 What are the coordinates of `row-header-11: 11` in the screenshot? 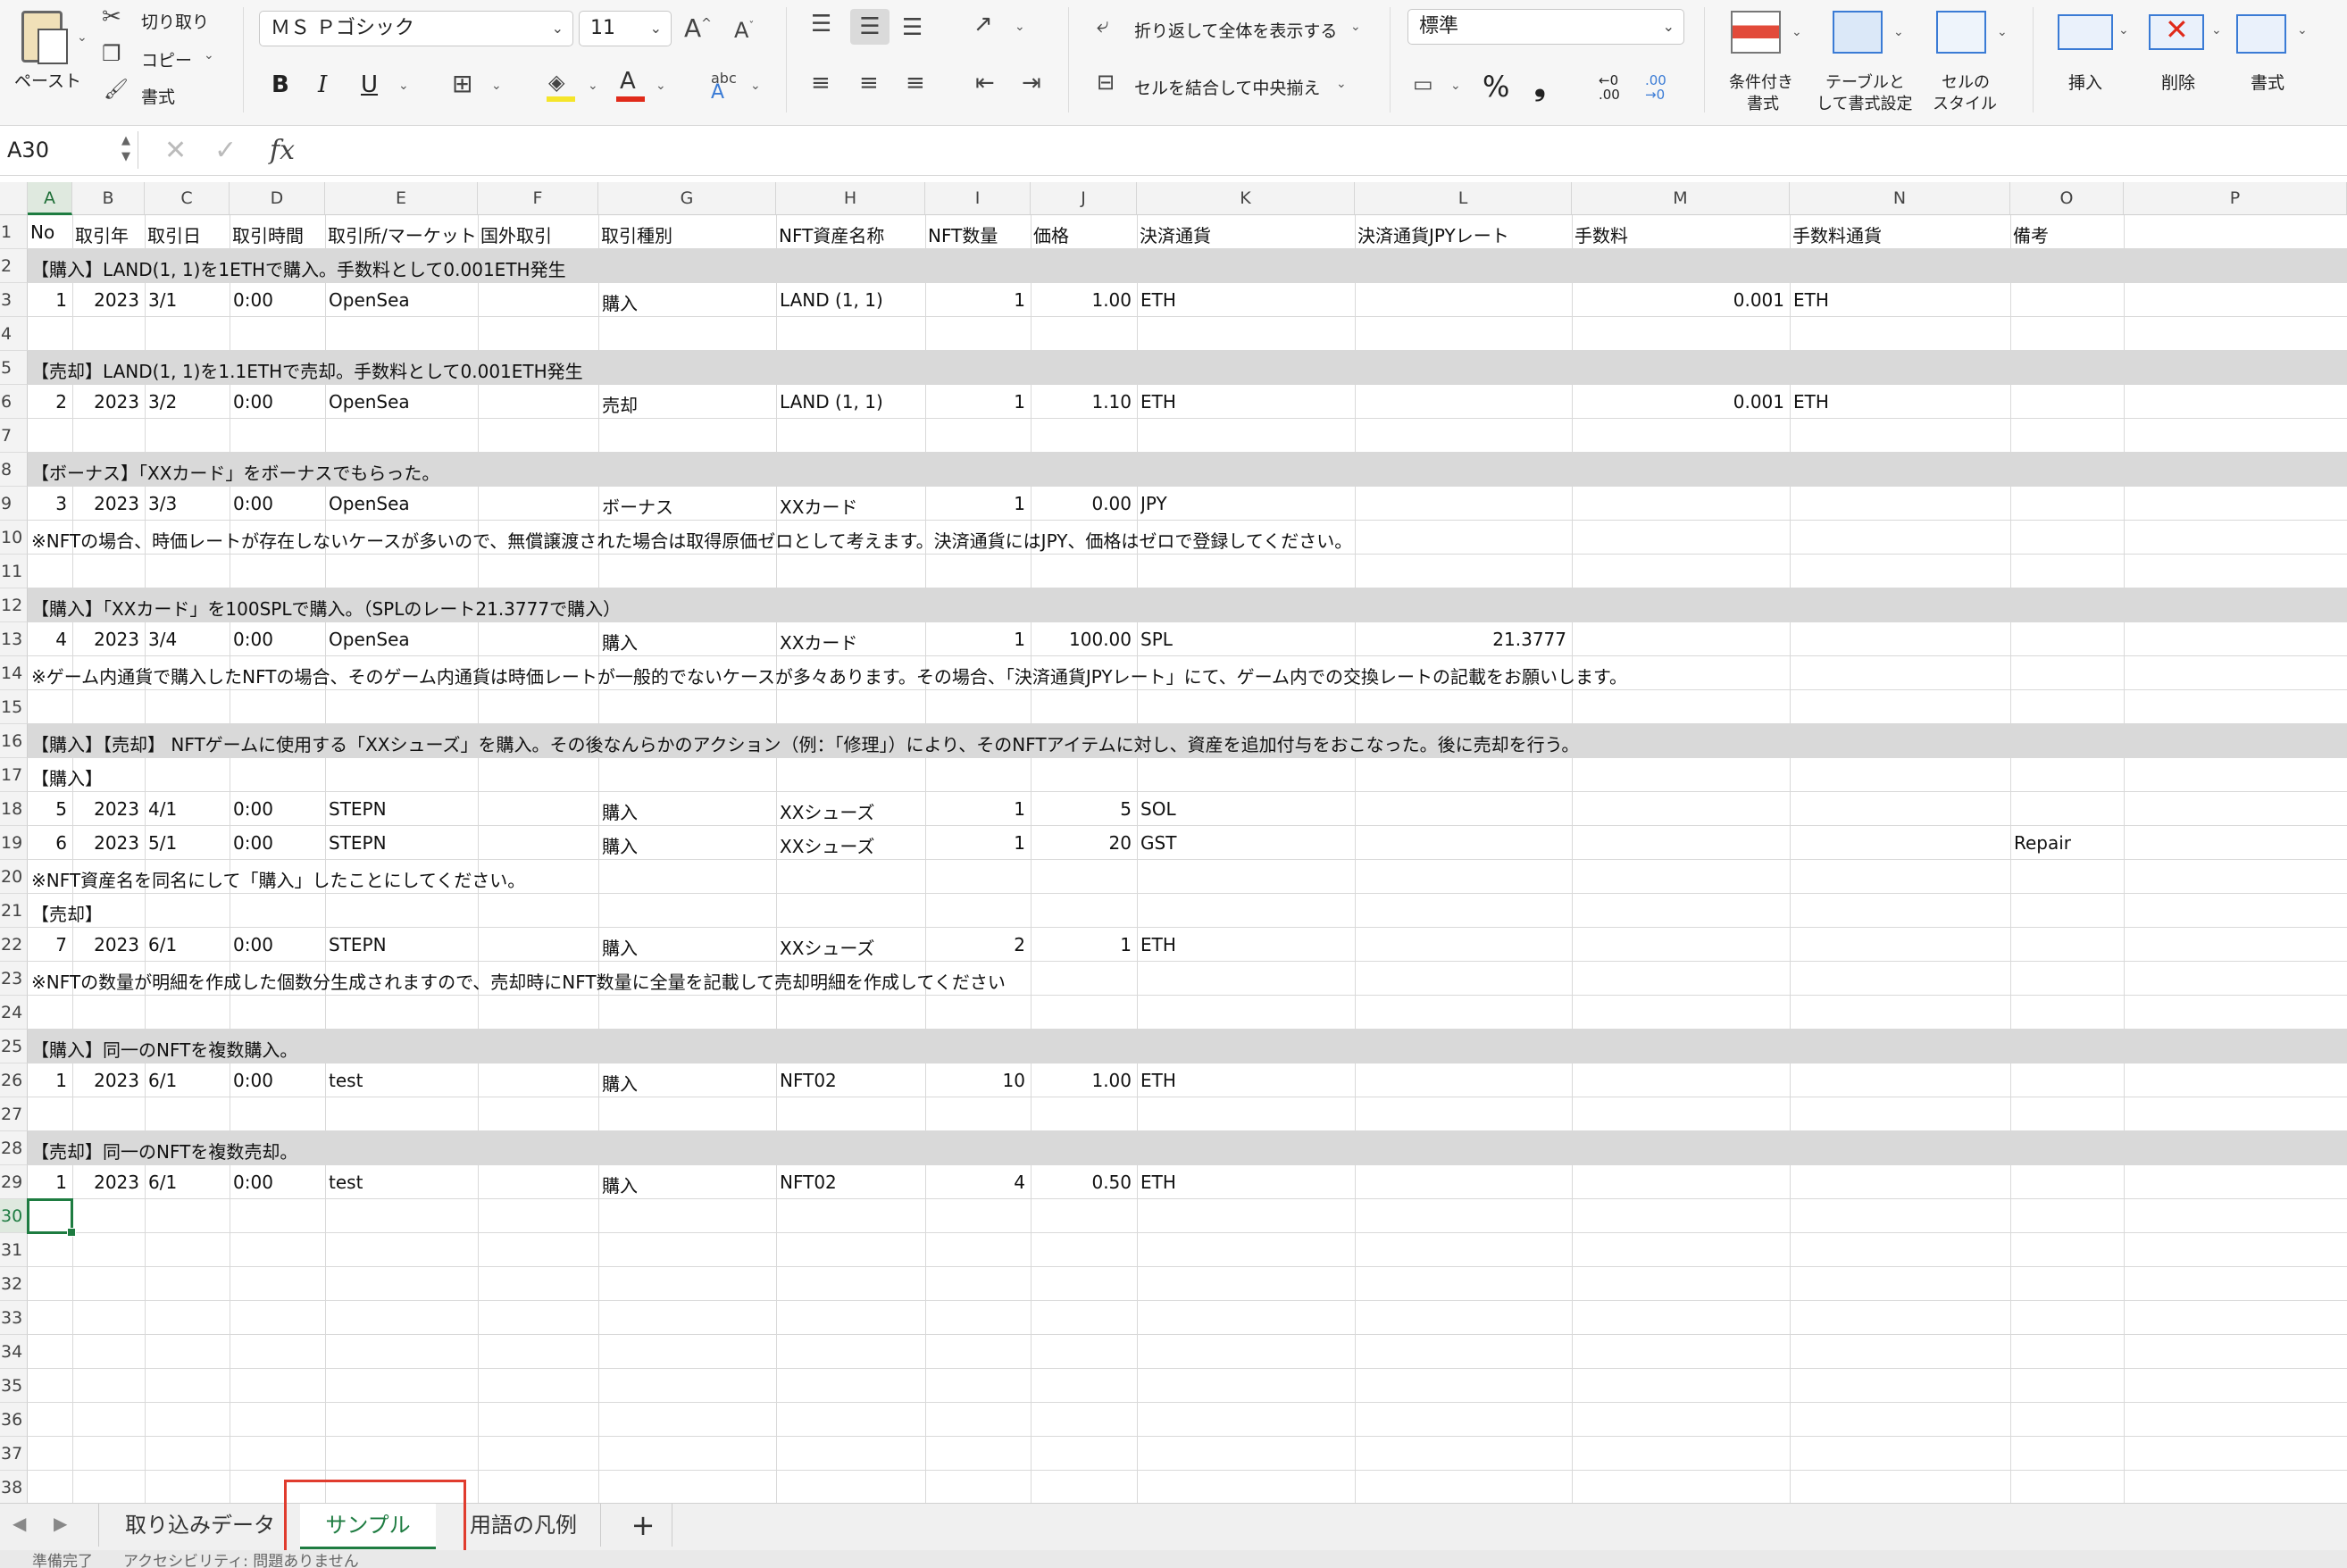 It's located at (14, 571).